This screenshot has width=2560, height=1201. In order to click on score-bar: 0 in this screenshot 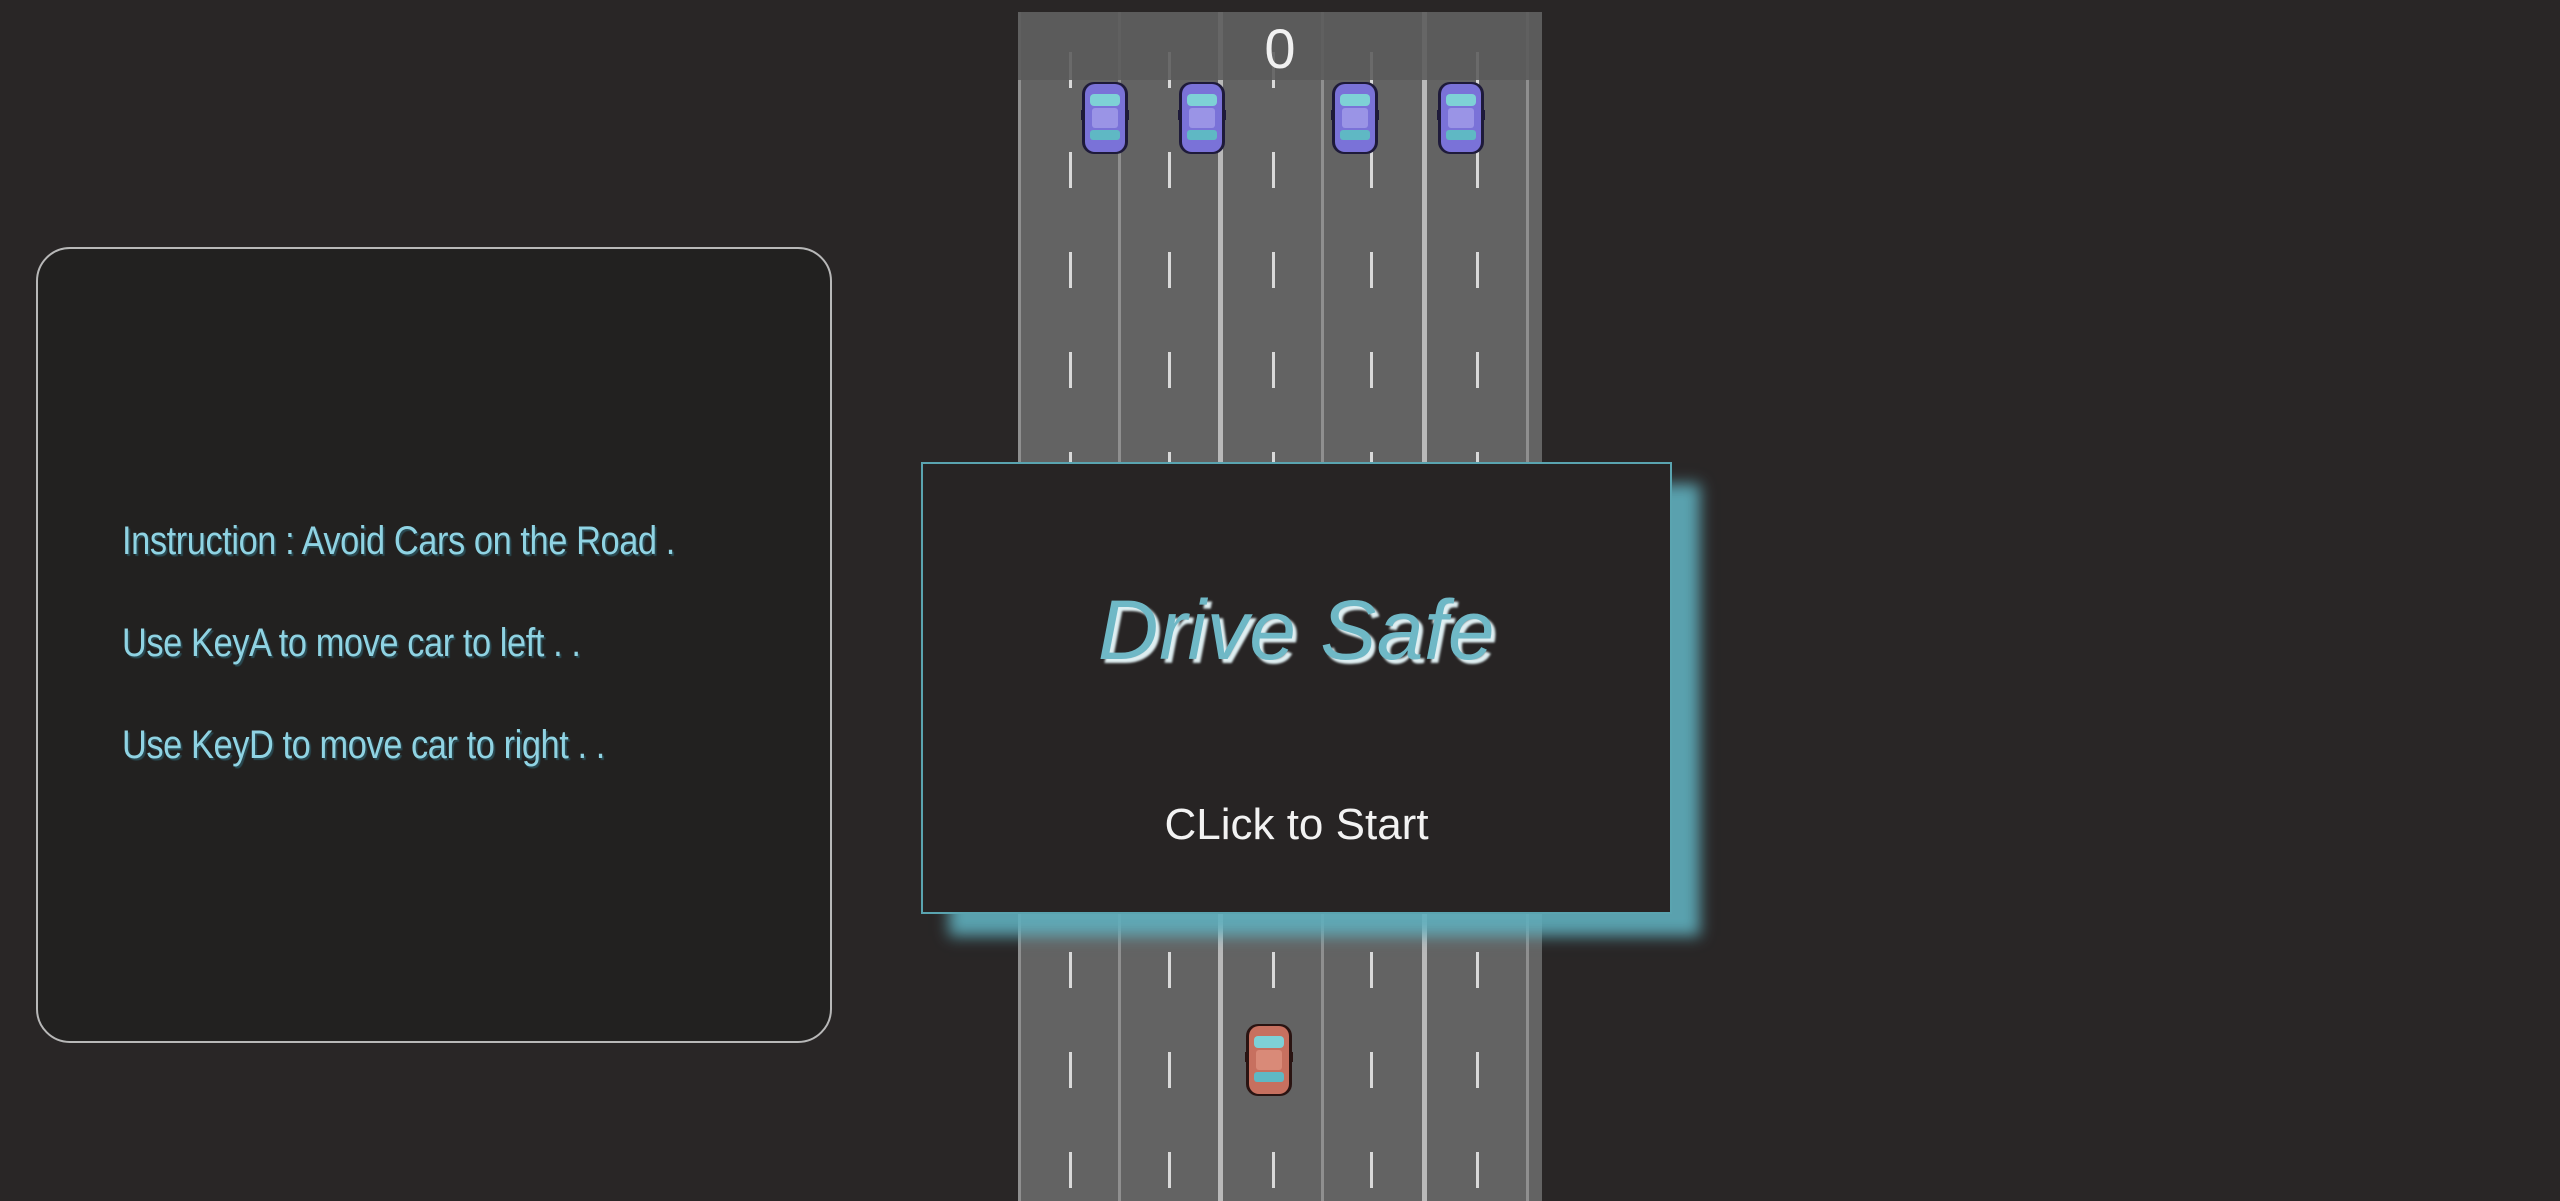, I will do `click(1280, 46)`.